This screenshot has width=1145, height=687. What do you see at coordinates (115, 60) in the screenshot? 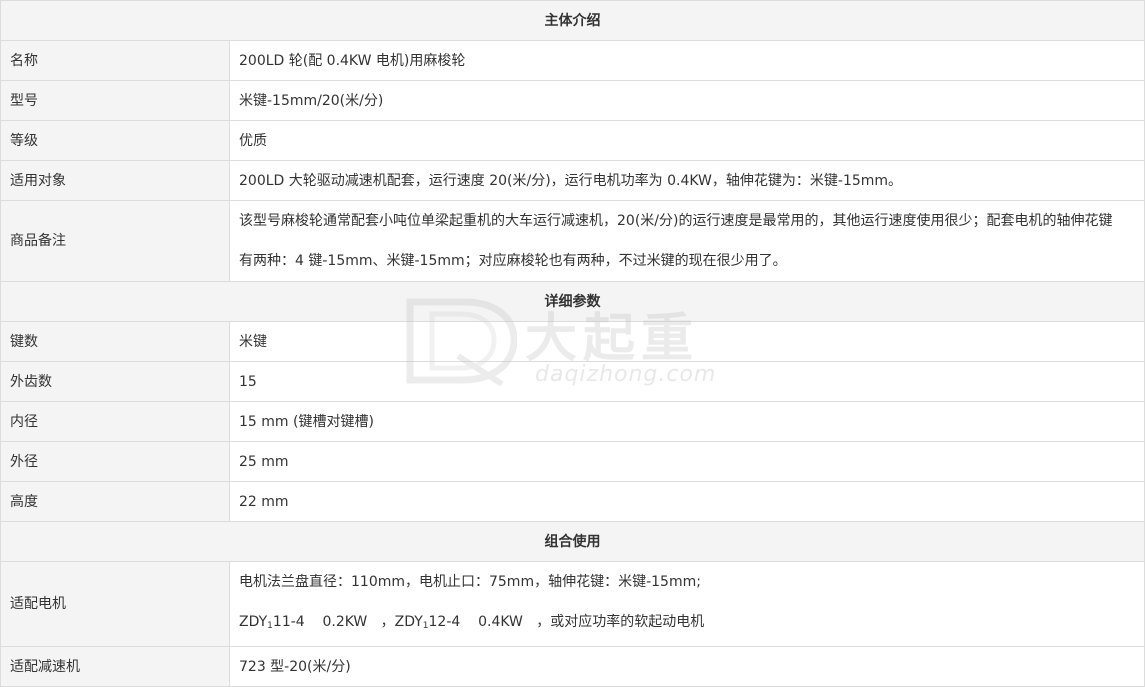
I see `row-label: 名称` at bounding box center [115, 60].